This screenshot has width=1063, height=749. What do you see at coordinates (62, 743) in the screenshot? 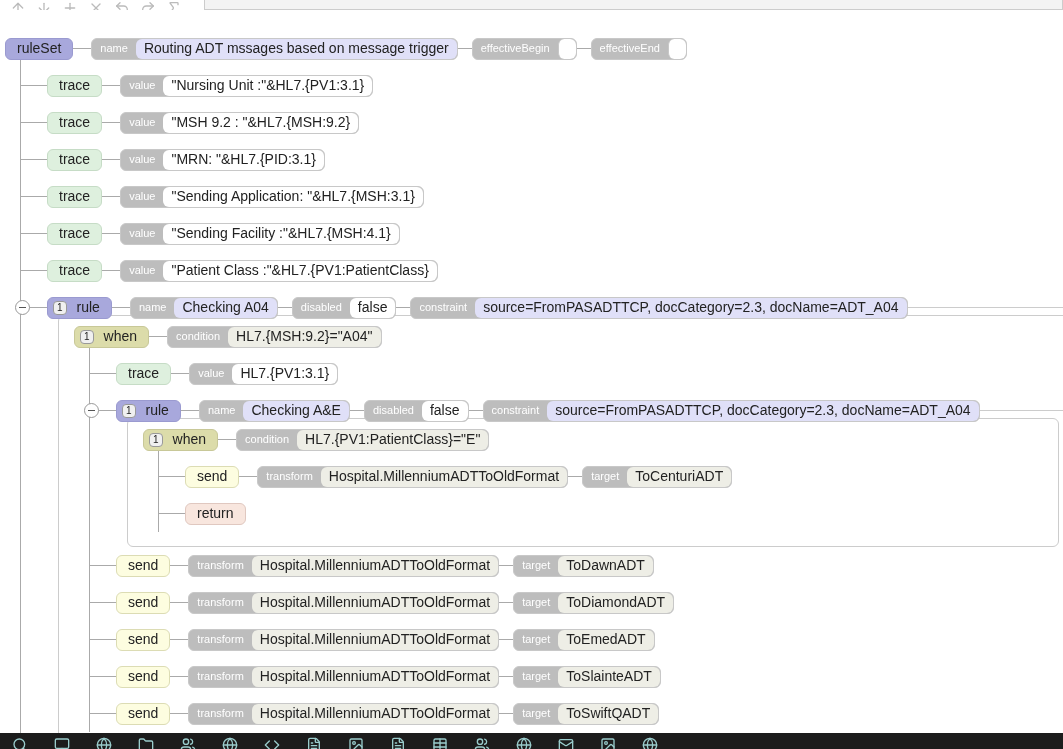
I see `monitor-icon` at bounding box center [62, 743].